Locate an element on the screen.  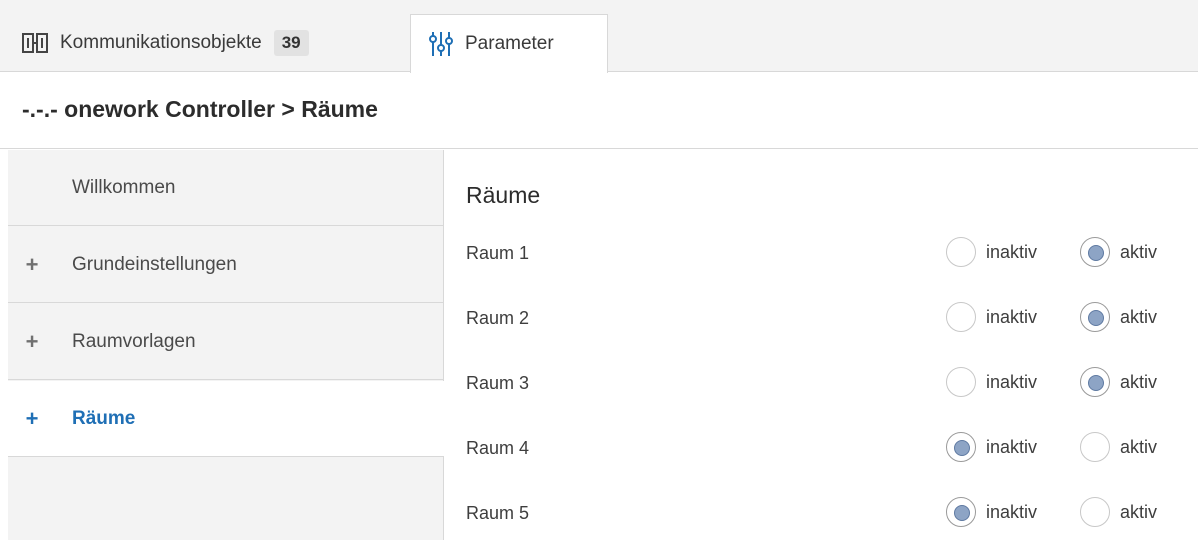
room-label: Raum 4 is located at coordinates (498, 448).